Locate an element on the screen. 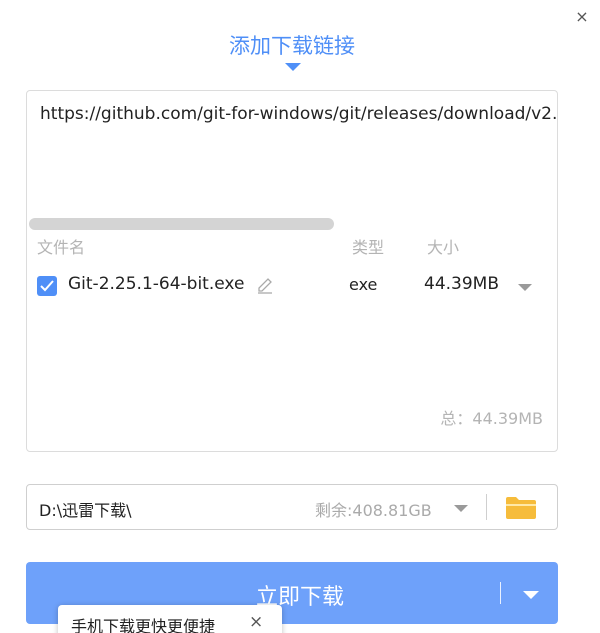 This screenshot has height=633, width=600. total-size: 总：44.39MB is located at coordinates (491, 418).